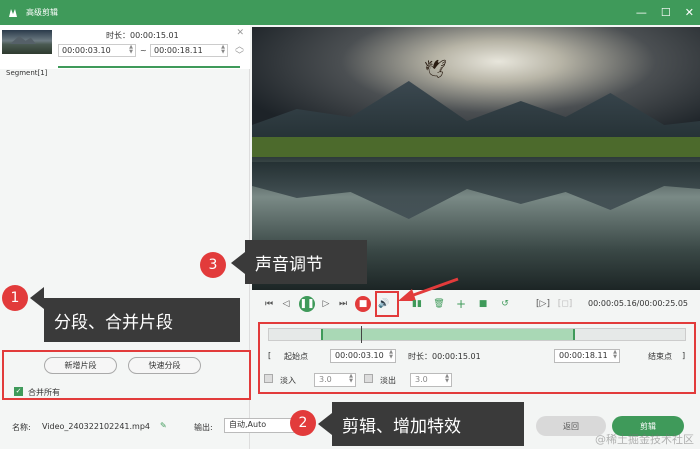 The image size is (700, 449). Describe the element at coordinates (260, 425) in the screenshot. I see `output-select: 自动,Auto` at that location.